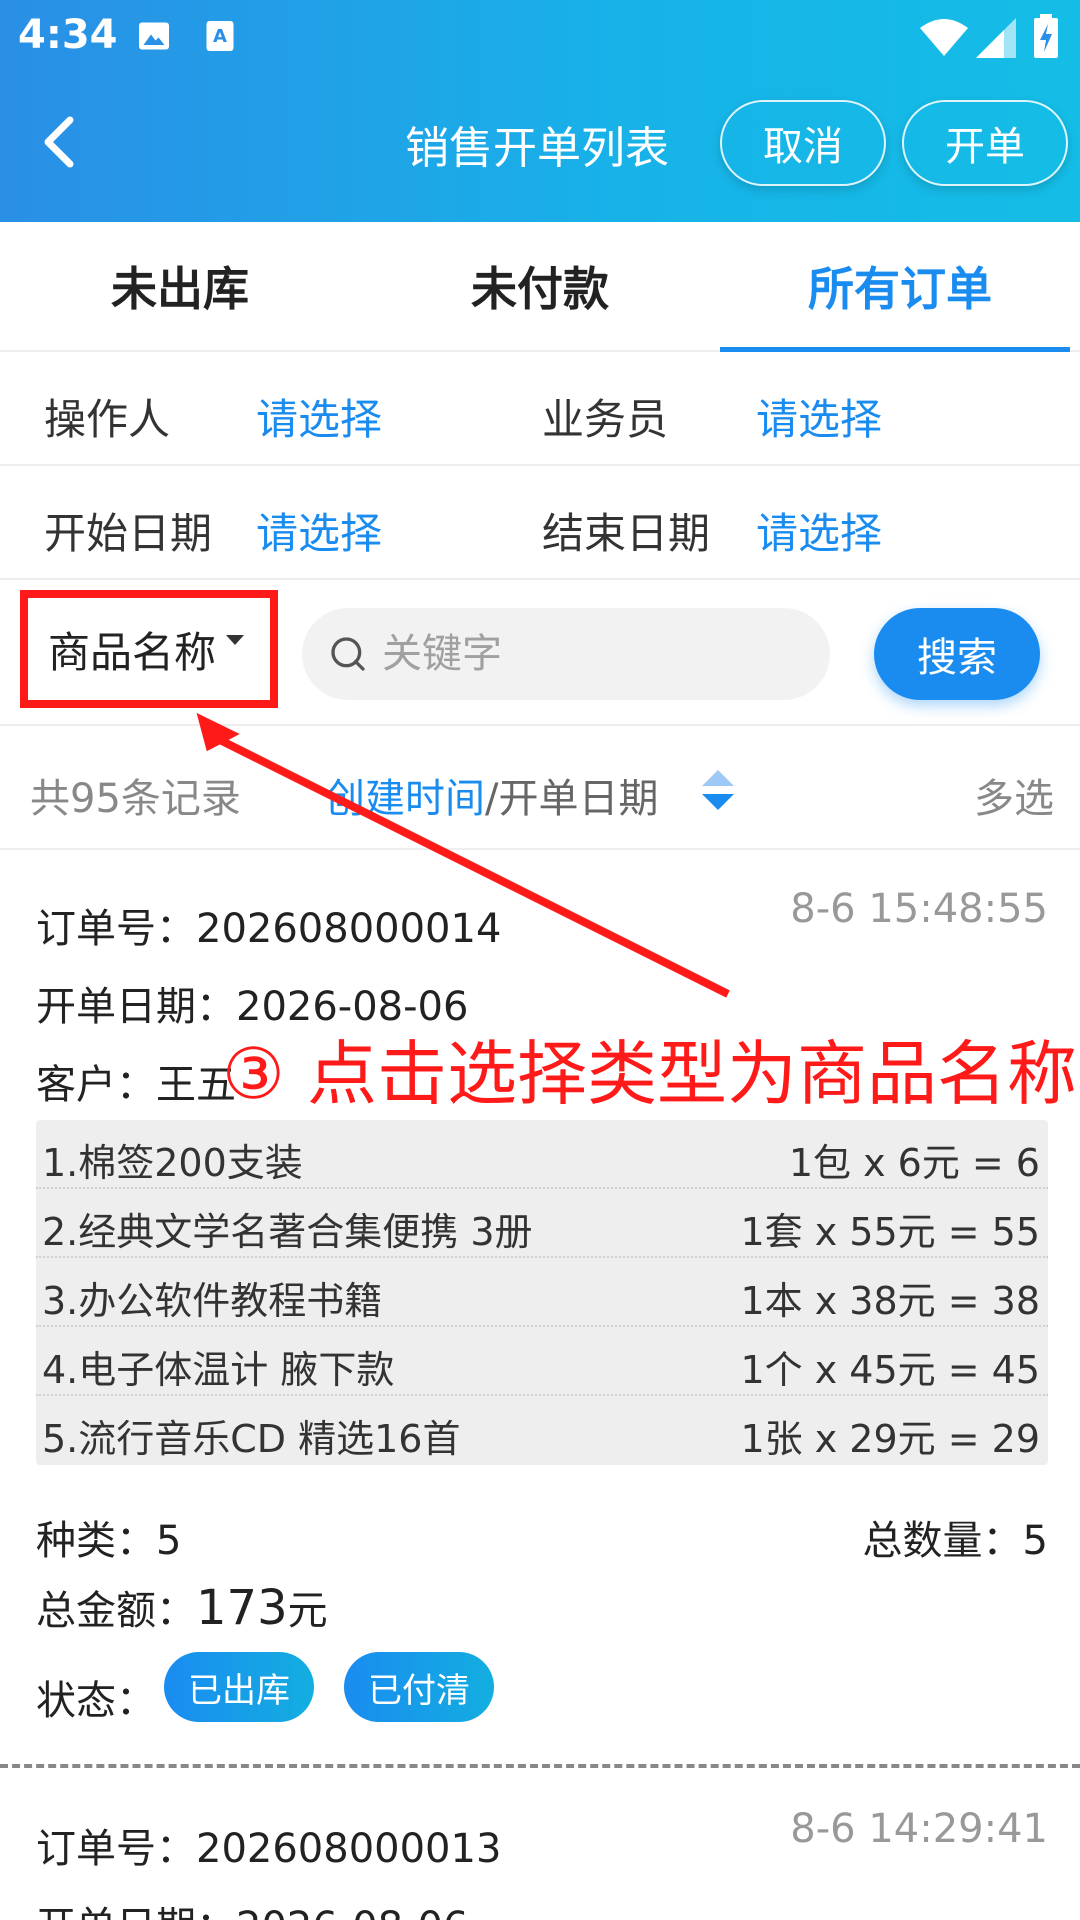  I want to click on total-amount: 总金额：173元, so click(182, 1607).